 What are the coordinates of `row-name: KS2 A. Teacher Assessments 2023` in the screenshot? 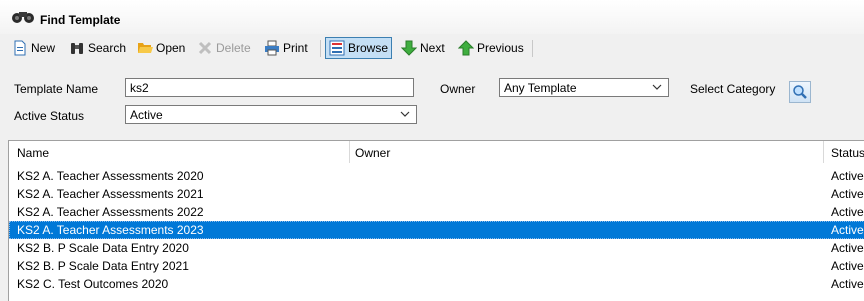 It's located at (110, 230).